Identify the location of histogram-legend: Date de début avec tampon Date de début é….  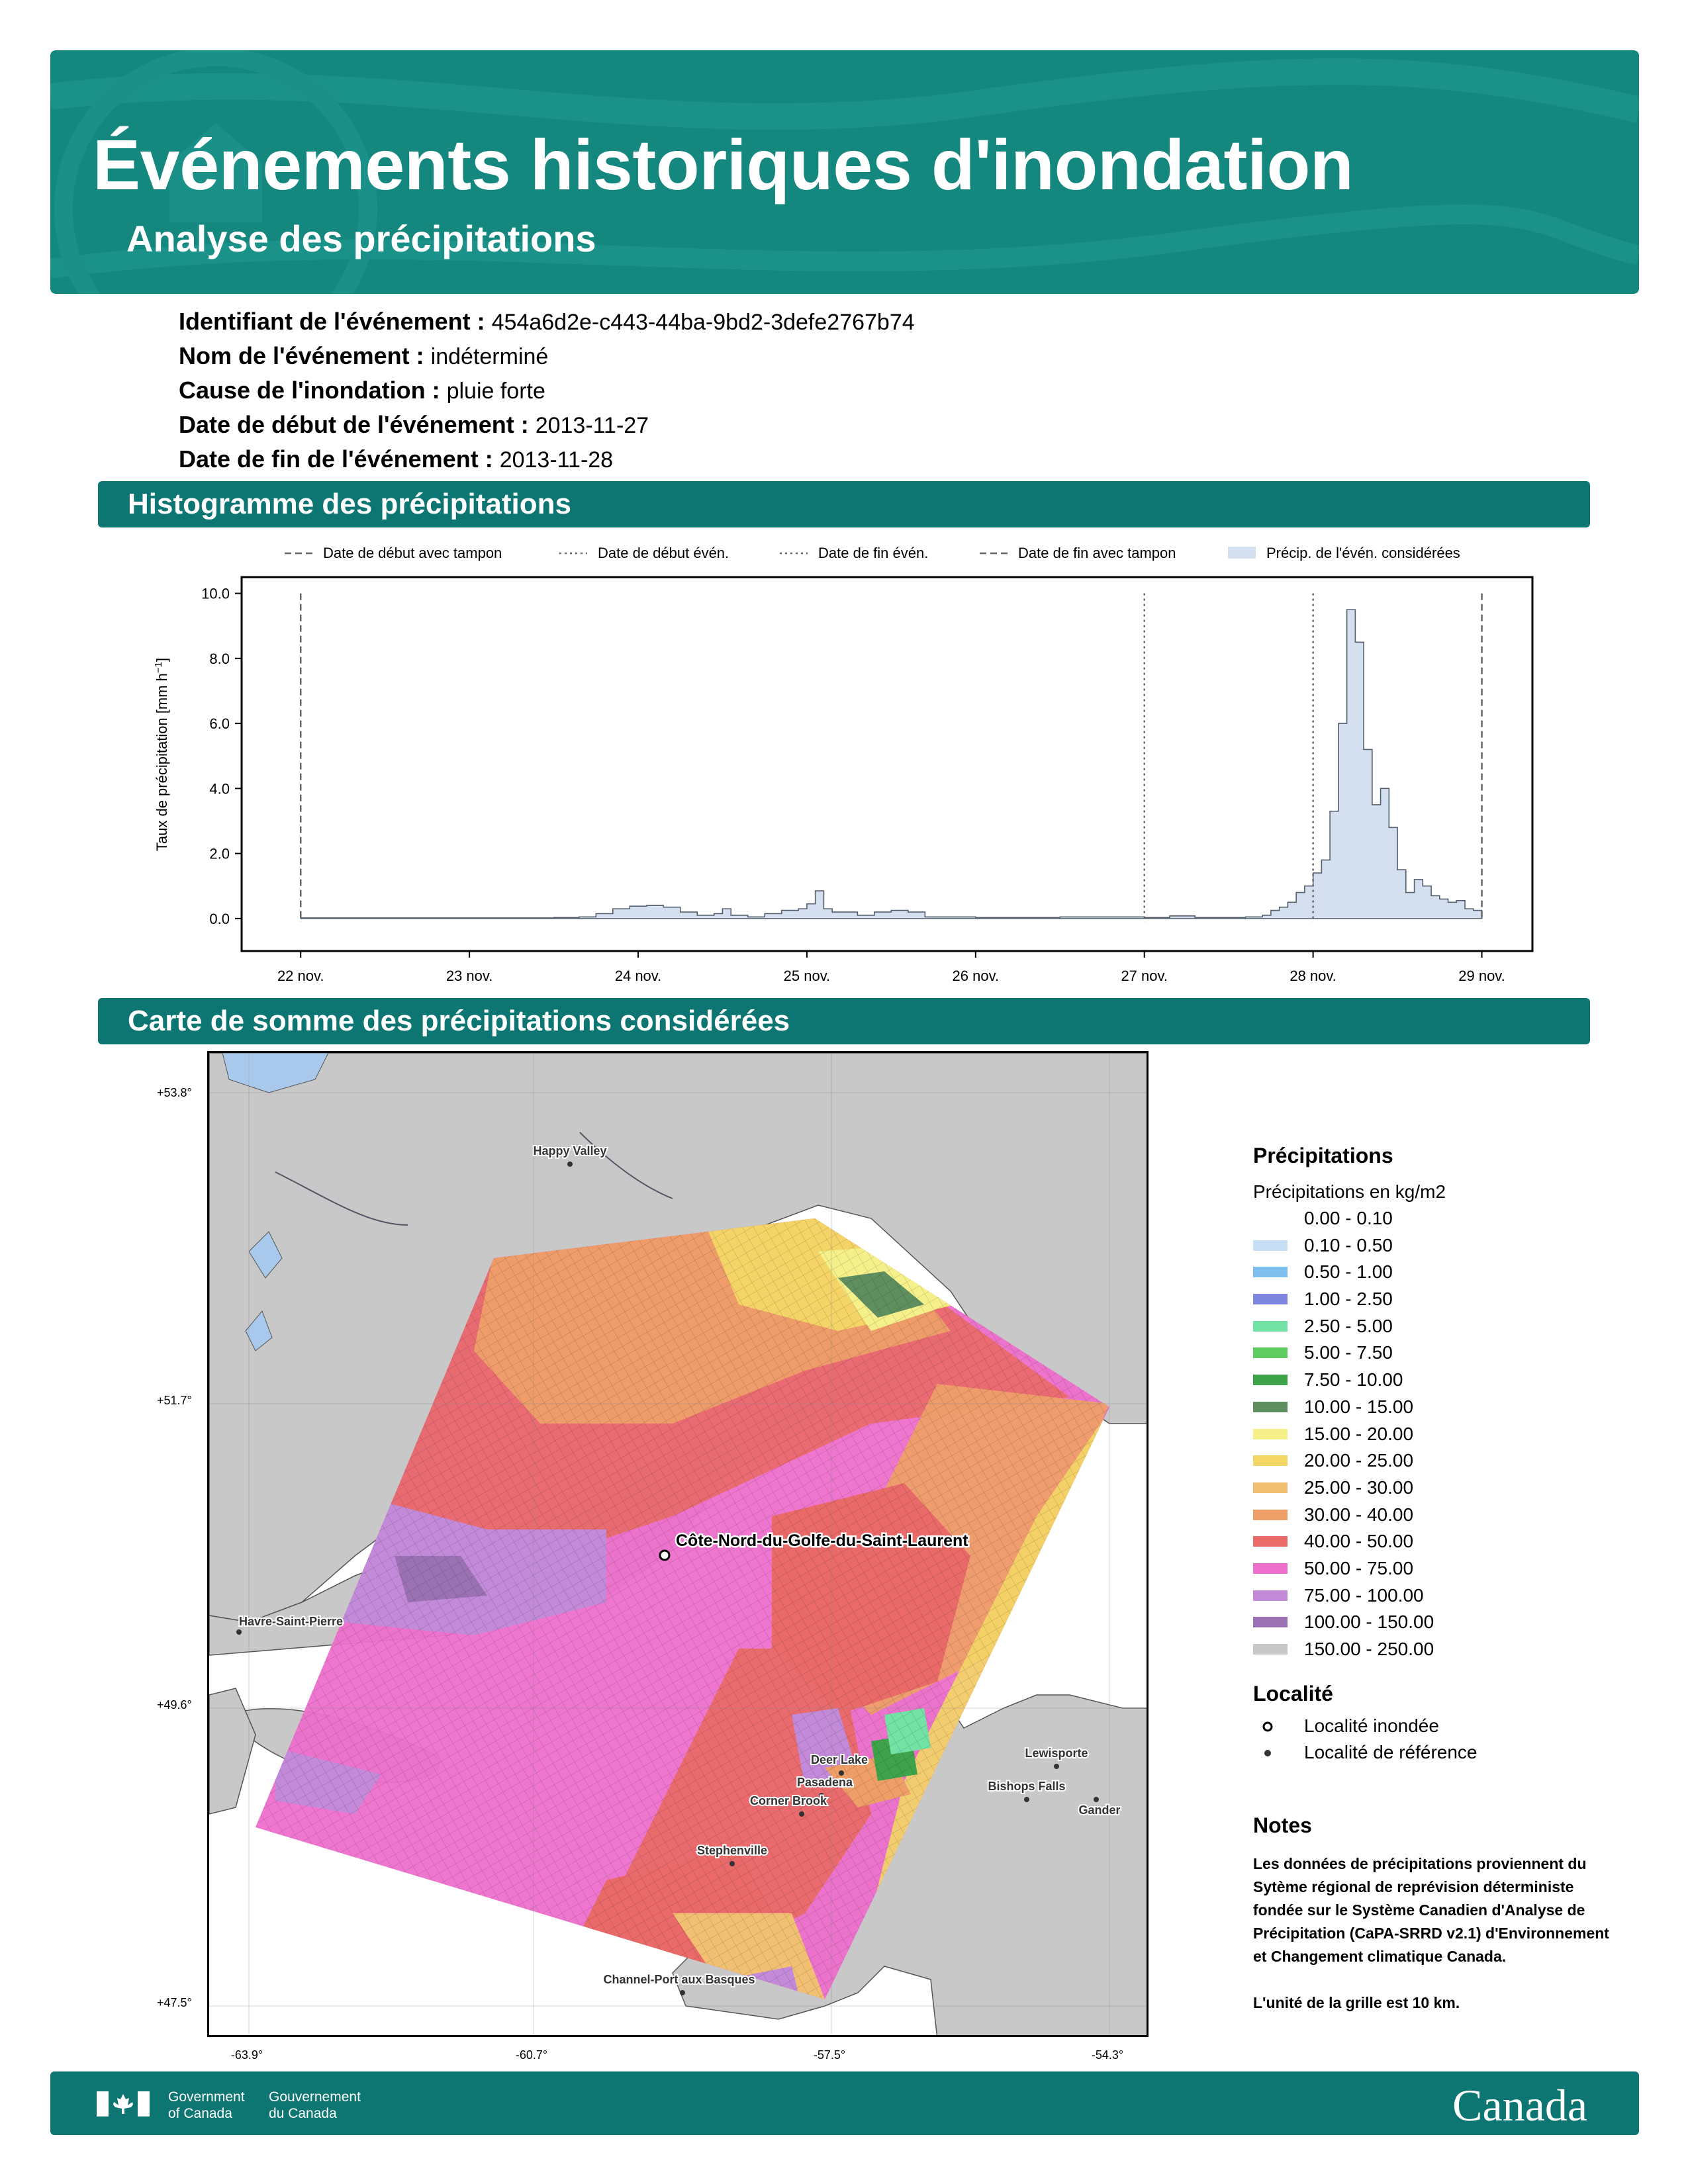
(872, 553).